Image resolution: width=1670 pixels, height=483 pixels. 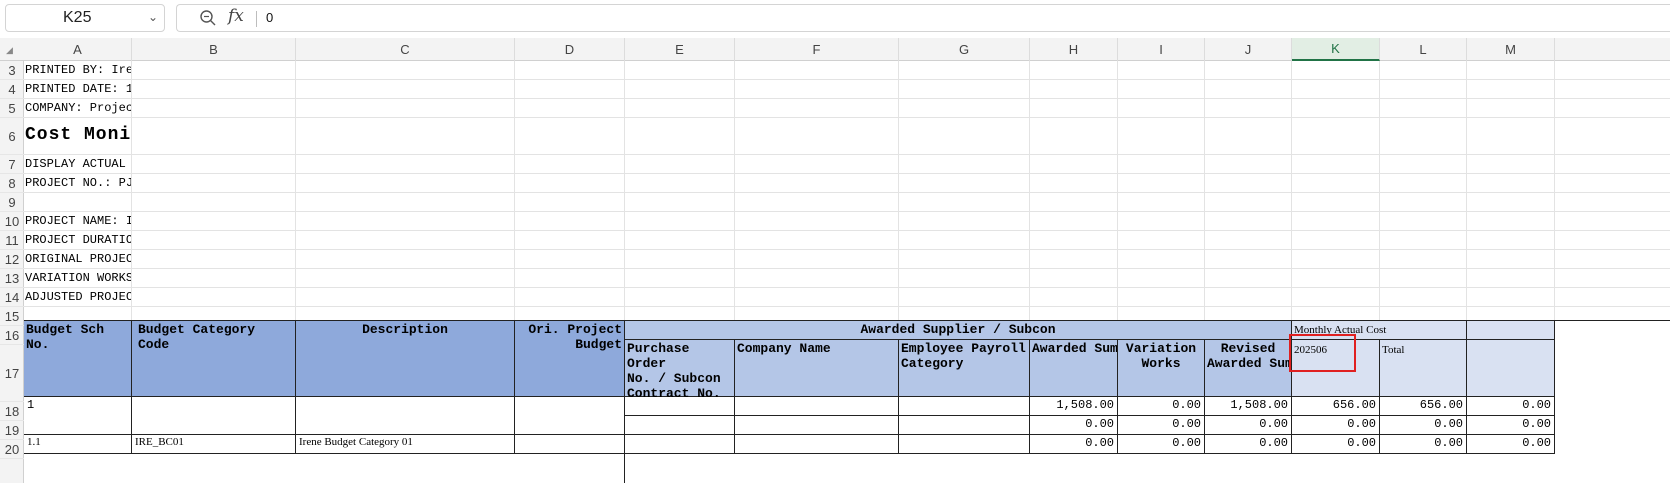 I want to click on header-ori-project-budget-line2: Budget, so click(x=598, y=344).